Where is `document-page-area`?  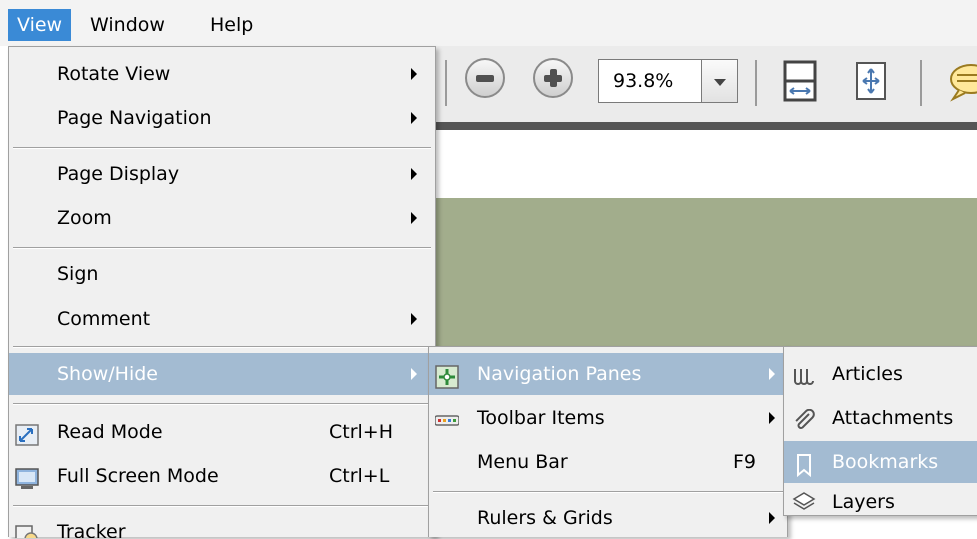 document-page-area is located at coordinates (706, 164).